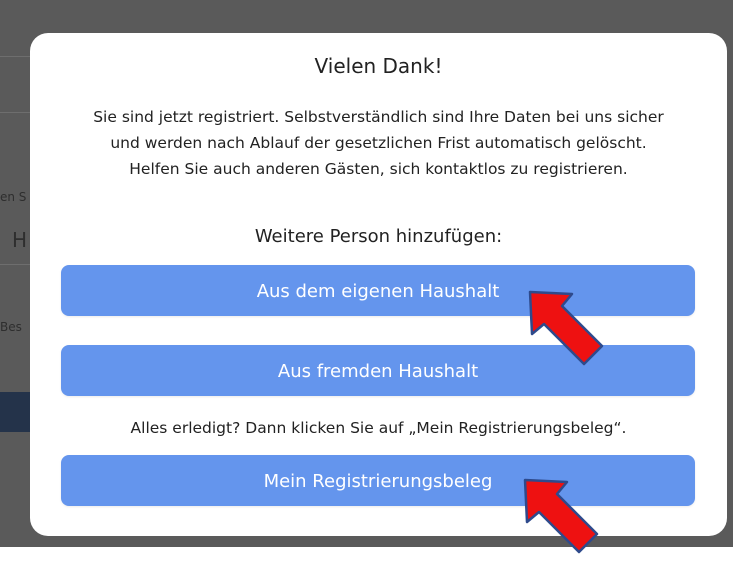  Describe the element at coordinates (378, 66) in the screenshot. I see `dialog-title: Vielen Dank!` at that location.